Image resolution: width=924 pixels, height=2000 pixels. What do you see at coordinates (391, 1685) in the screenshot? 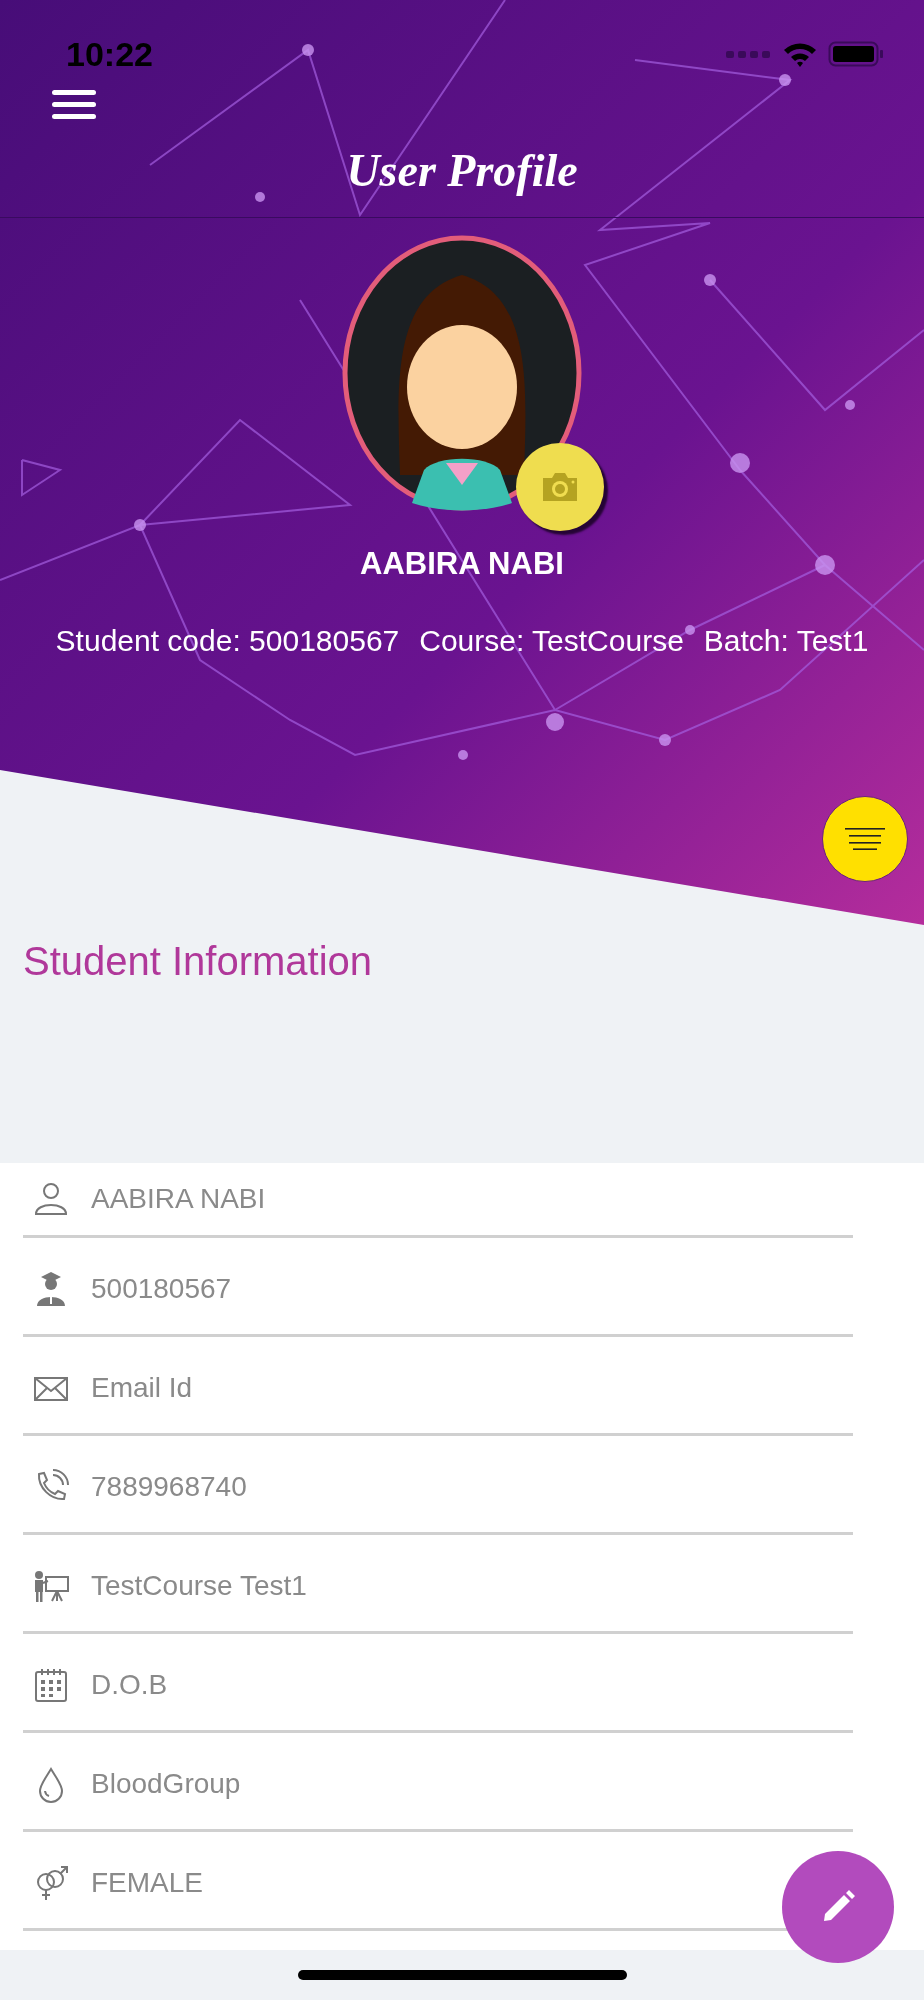
I see `input-field: D.O.B` at bounding box center [391, 1685].